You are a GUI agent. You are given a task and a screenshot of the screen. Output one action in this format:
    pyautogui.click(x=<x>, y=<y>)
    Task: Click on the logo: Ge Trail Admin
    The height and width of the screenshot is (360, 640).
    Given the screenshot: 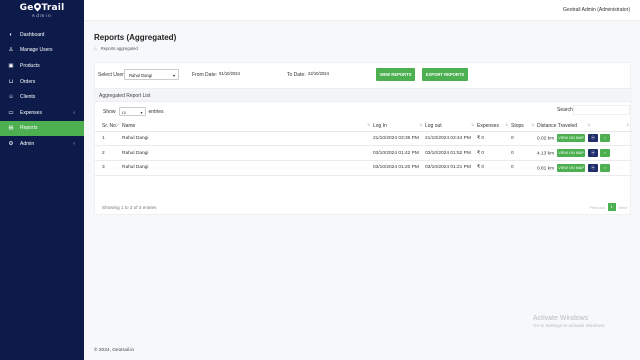 What is the action you would take?
    pyautogui.click(x=42, y=13)
    